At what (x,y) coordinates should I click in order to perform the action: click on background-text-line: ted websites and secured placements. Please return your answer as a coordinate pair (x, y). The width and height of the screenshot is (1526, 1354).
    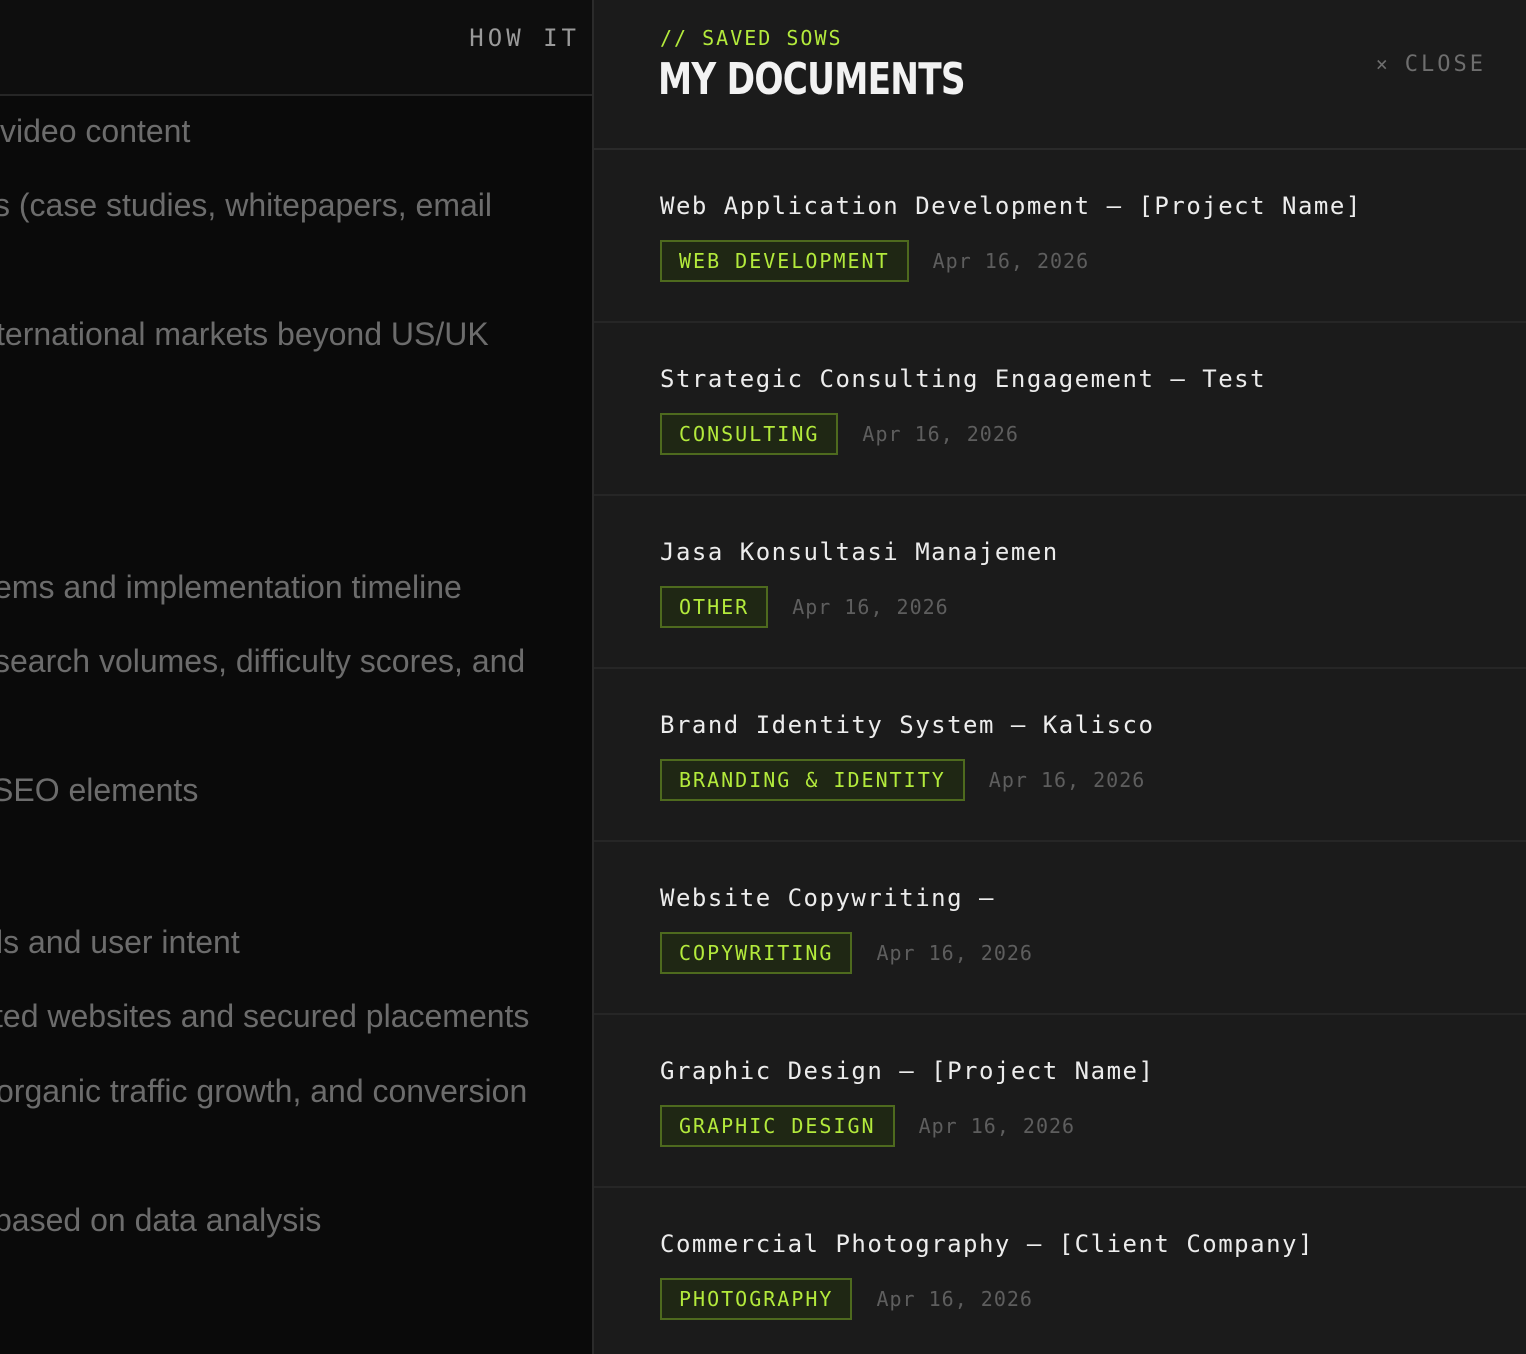
    Looking at the image, I should click on (265, 1016).